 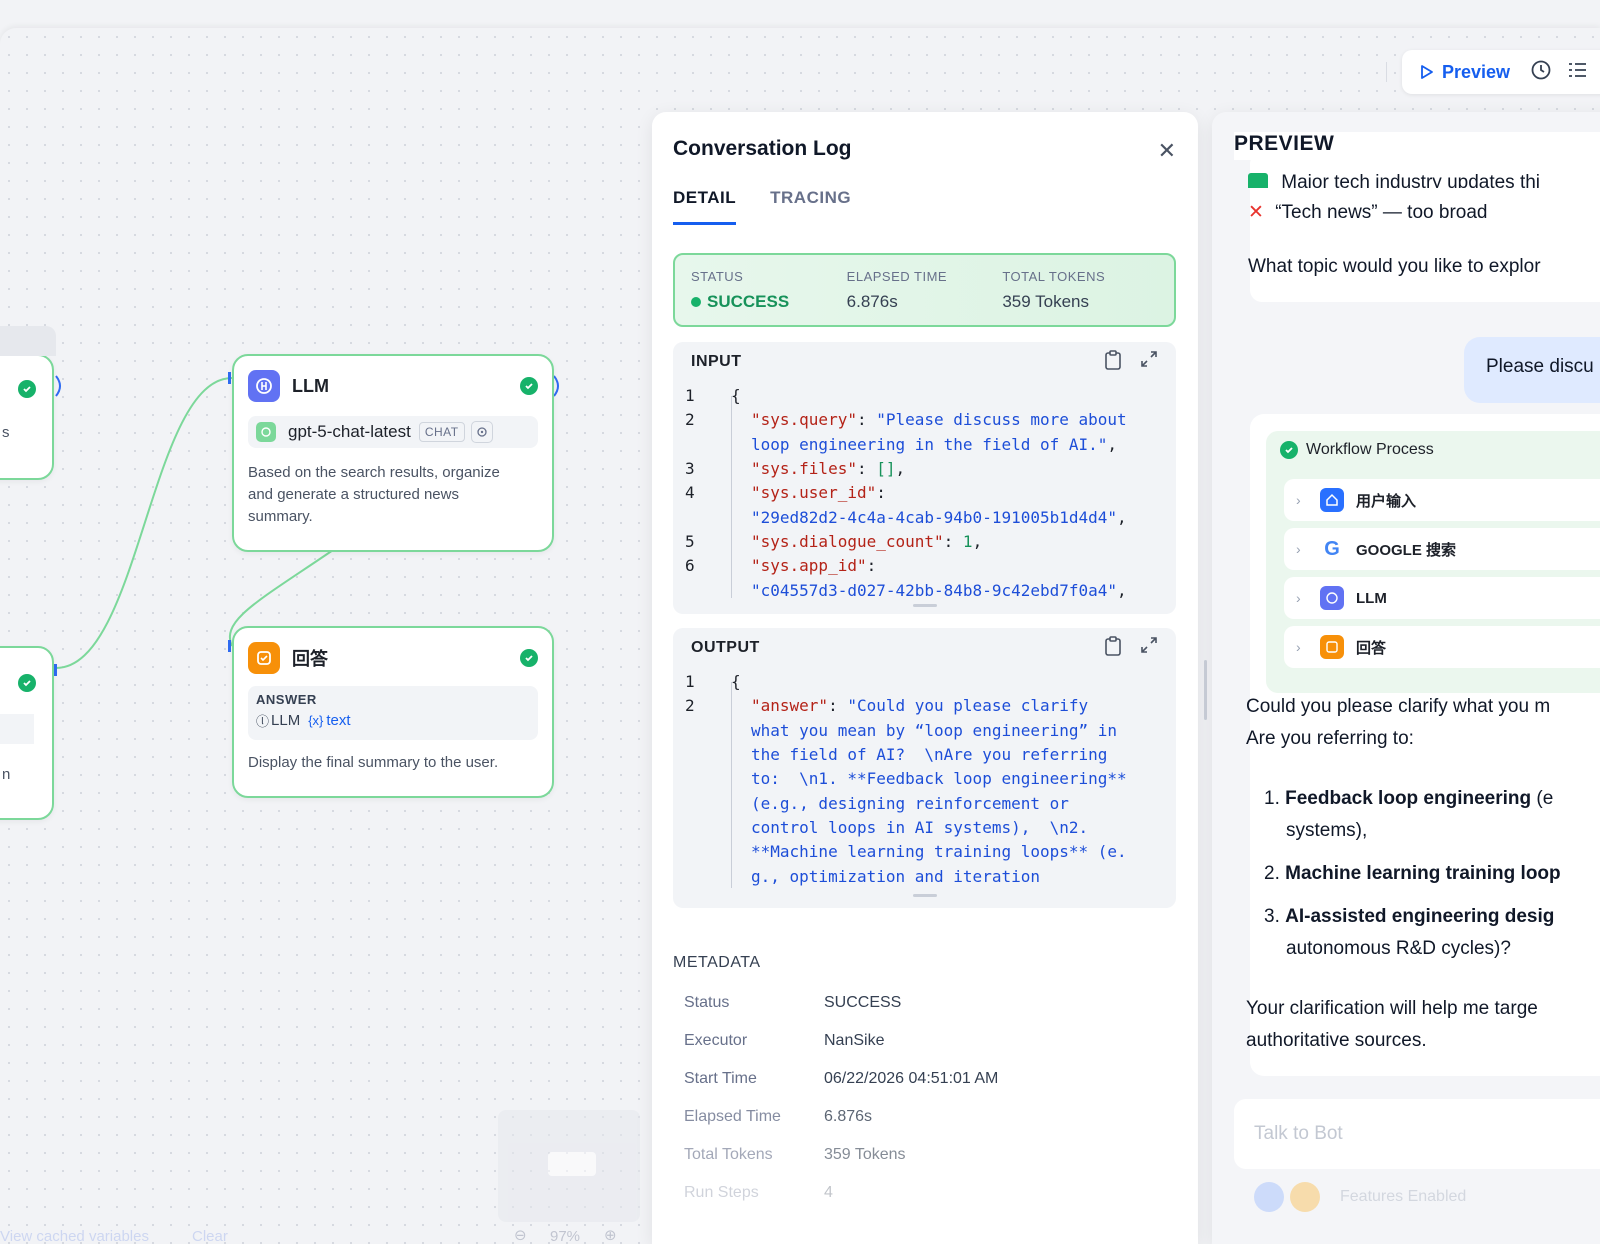 What do you see at coordinates (809, 565) in the screenshot?
I see `json-key: "sys.app_id"` at bounding box center [809, 565].